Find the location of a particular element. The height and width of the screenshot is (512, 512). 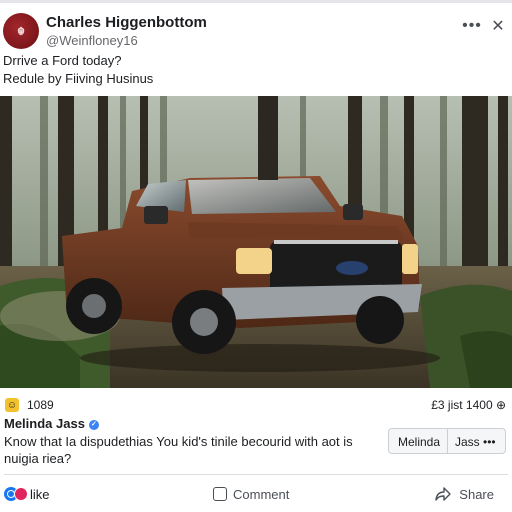

reaction-icons is located at coordinates (16, 494).